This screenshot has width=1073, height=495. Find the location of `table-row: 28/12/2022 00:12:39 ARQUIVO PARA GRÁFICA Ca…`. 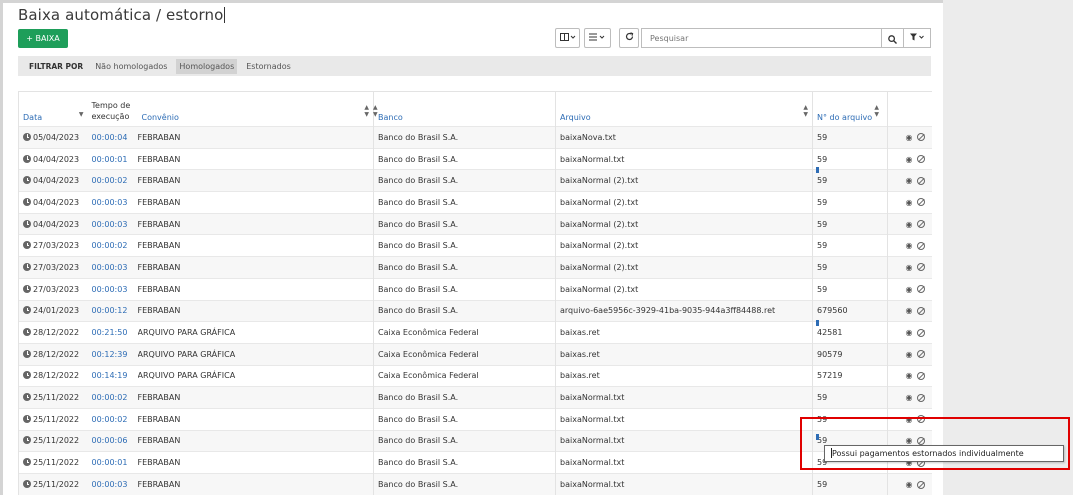

table-row: 28/12/2022 00:12:39 ARQUIVO PARA GRÁFICA Ca… is located at coordinates (475, 354).